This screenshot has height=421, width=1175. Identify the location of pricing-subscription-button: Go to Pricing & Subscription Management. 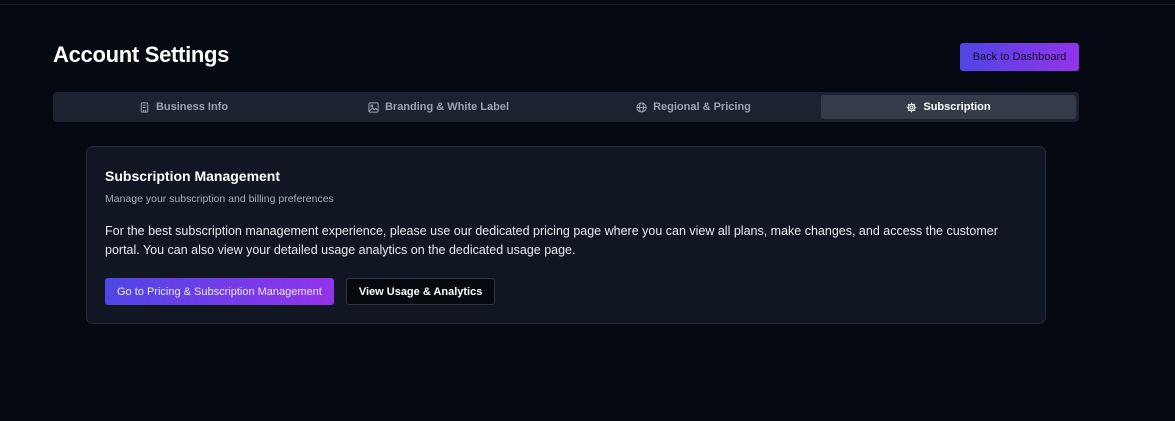
(219, 291).